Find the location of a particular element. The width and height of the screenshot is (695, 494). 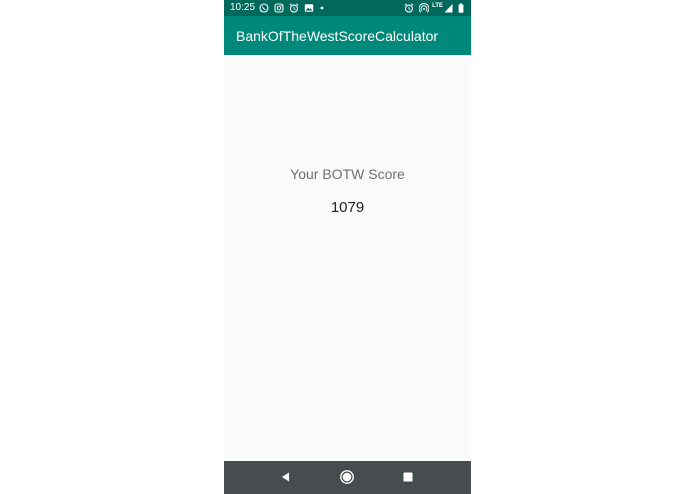

score-value: 1079 is located at coordinates (347, 207).